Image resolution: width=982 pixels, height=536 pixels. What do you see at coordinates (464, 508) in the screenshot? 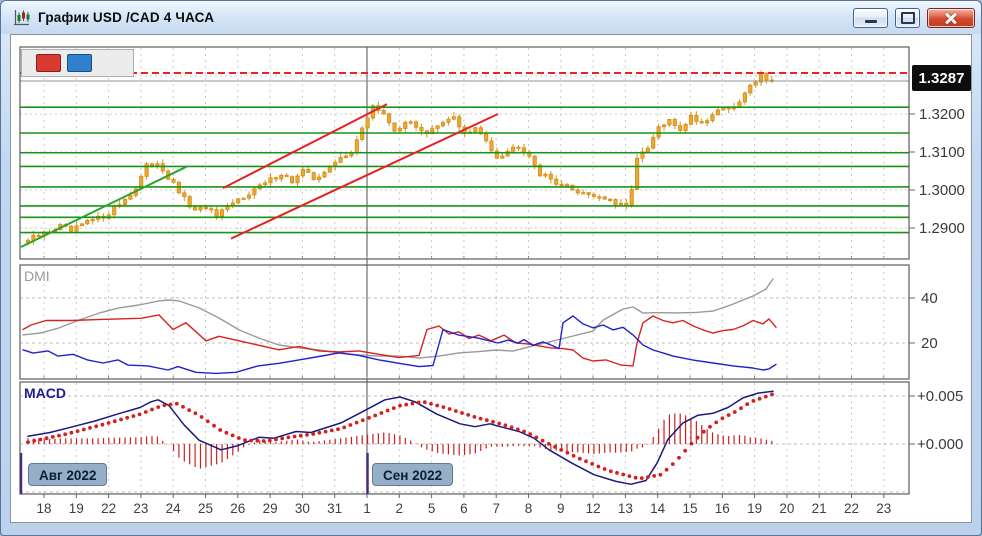
I see `x-axis-label: 6` at bounding box center [464, 508].